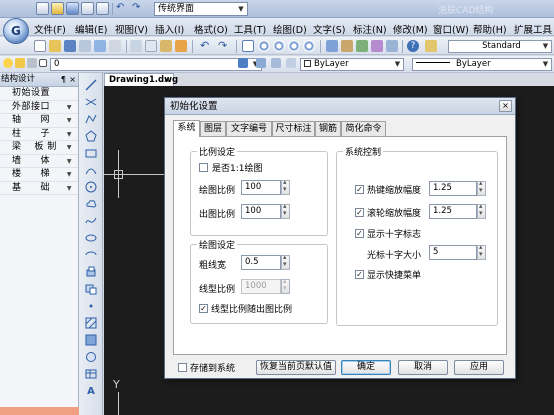 The height and width of the screenshot is (415, 554). Describe the element at coordinates (410, 29) in the screenshot. I see `menu-modify: 修改(M)` at that location.